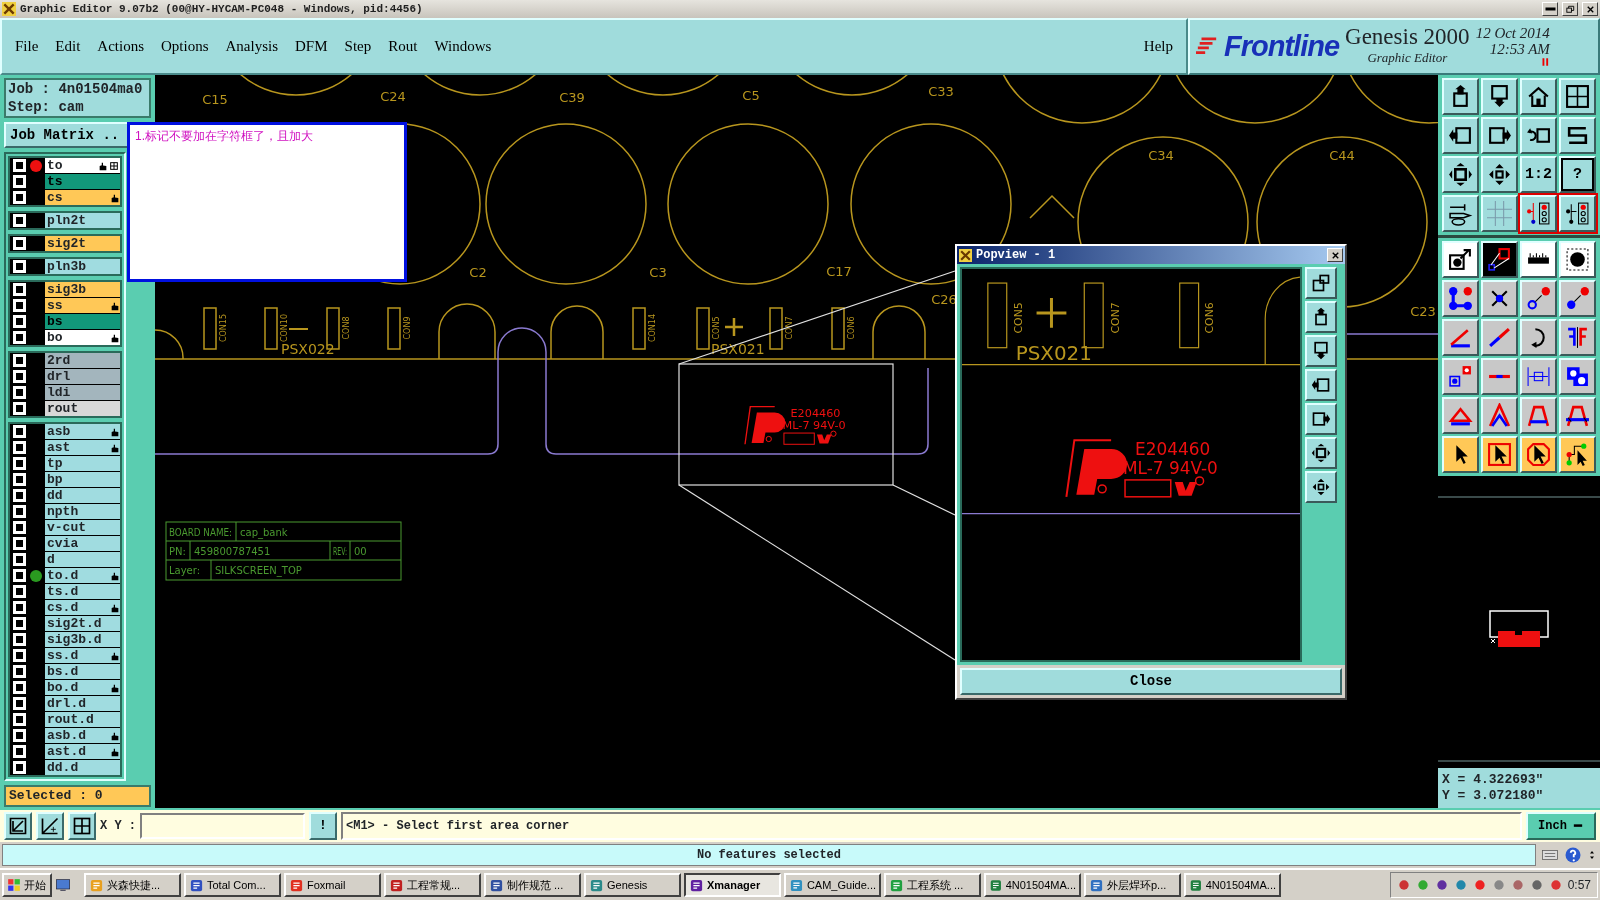 This screenshot has height=900, width=1600. Describe the element at coordinates (82, 197) in the screenshot. I see `layer-item: cs` at that location.